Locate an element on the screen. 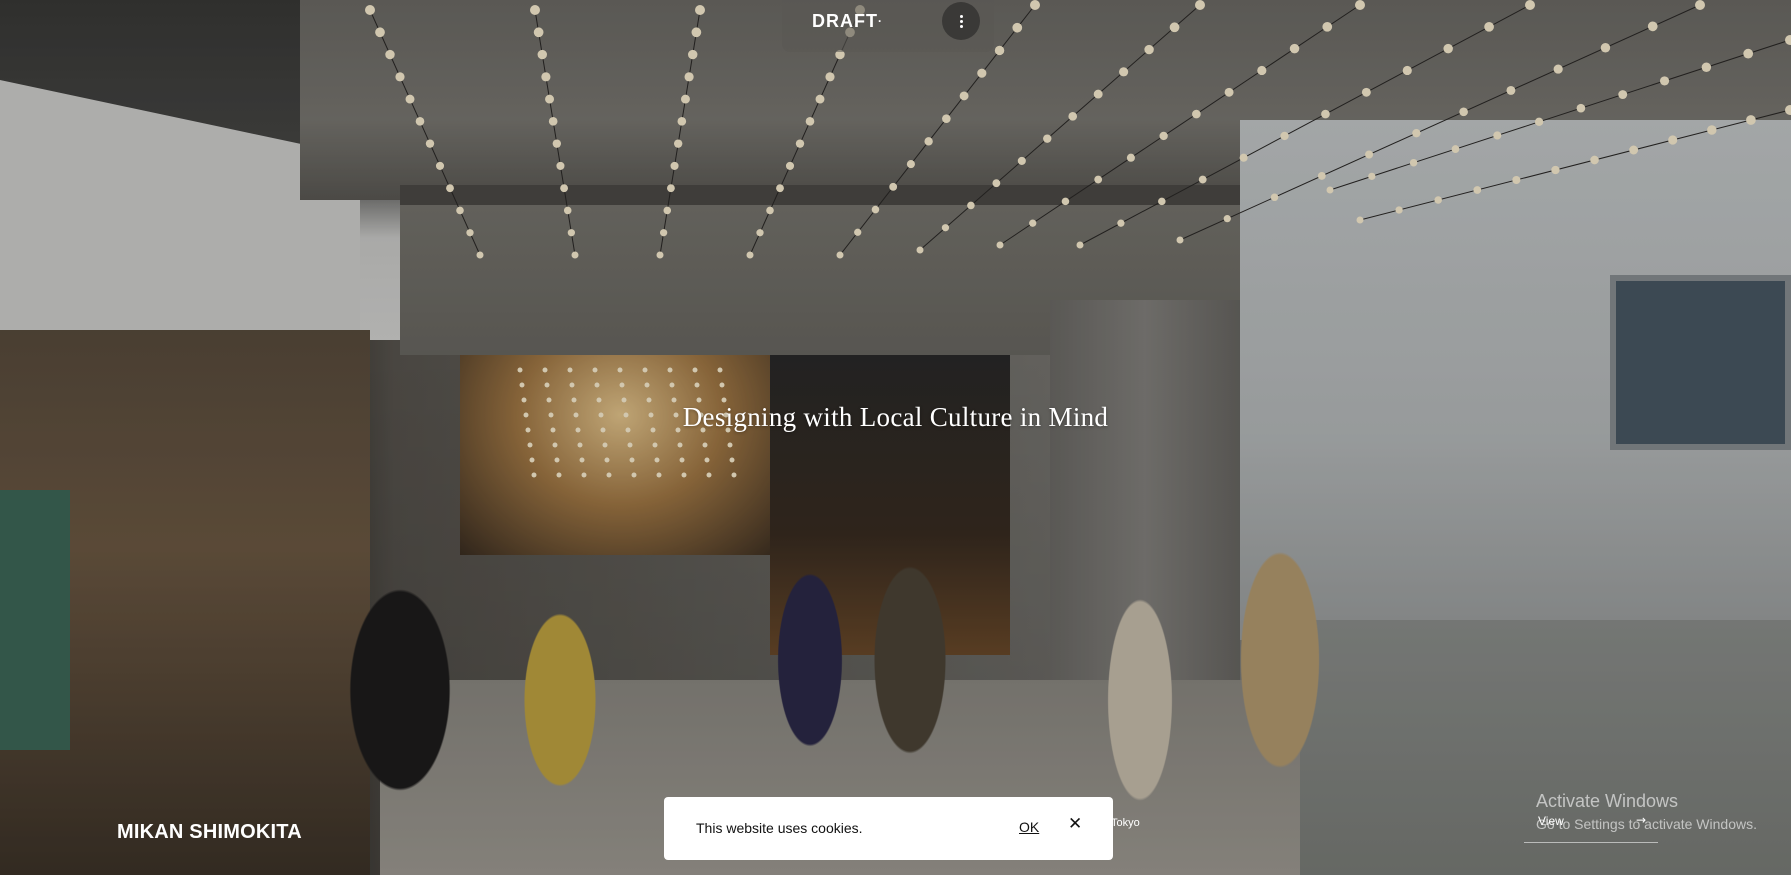 Image resolution: width=1791 pixels, height=875 pixels. brand-logo-link: DRAFT. is located at coordinates (847, 21).